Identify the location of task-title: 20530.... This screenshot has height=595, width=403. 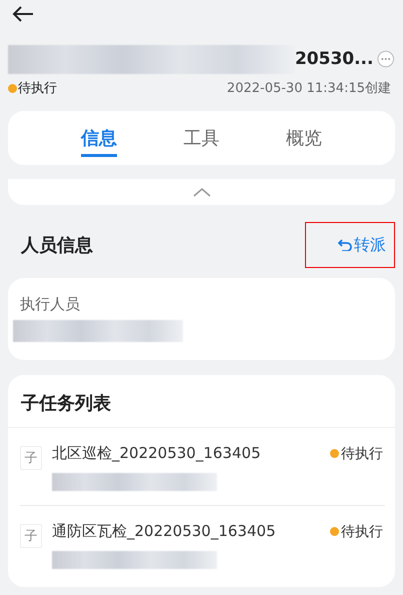
(334, 59).